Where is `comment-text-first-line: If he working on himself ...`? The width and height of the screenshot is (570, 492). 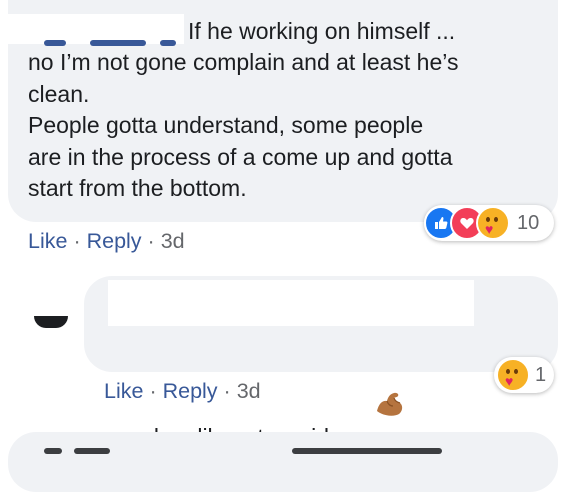 comment-text-first-line: If he working on himself ... is located at coordinates (322, 31).